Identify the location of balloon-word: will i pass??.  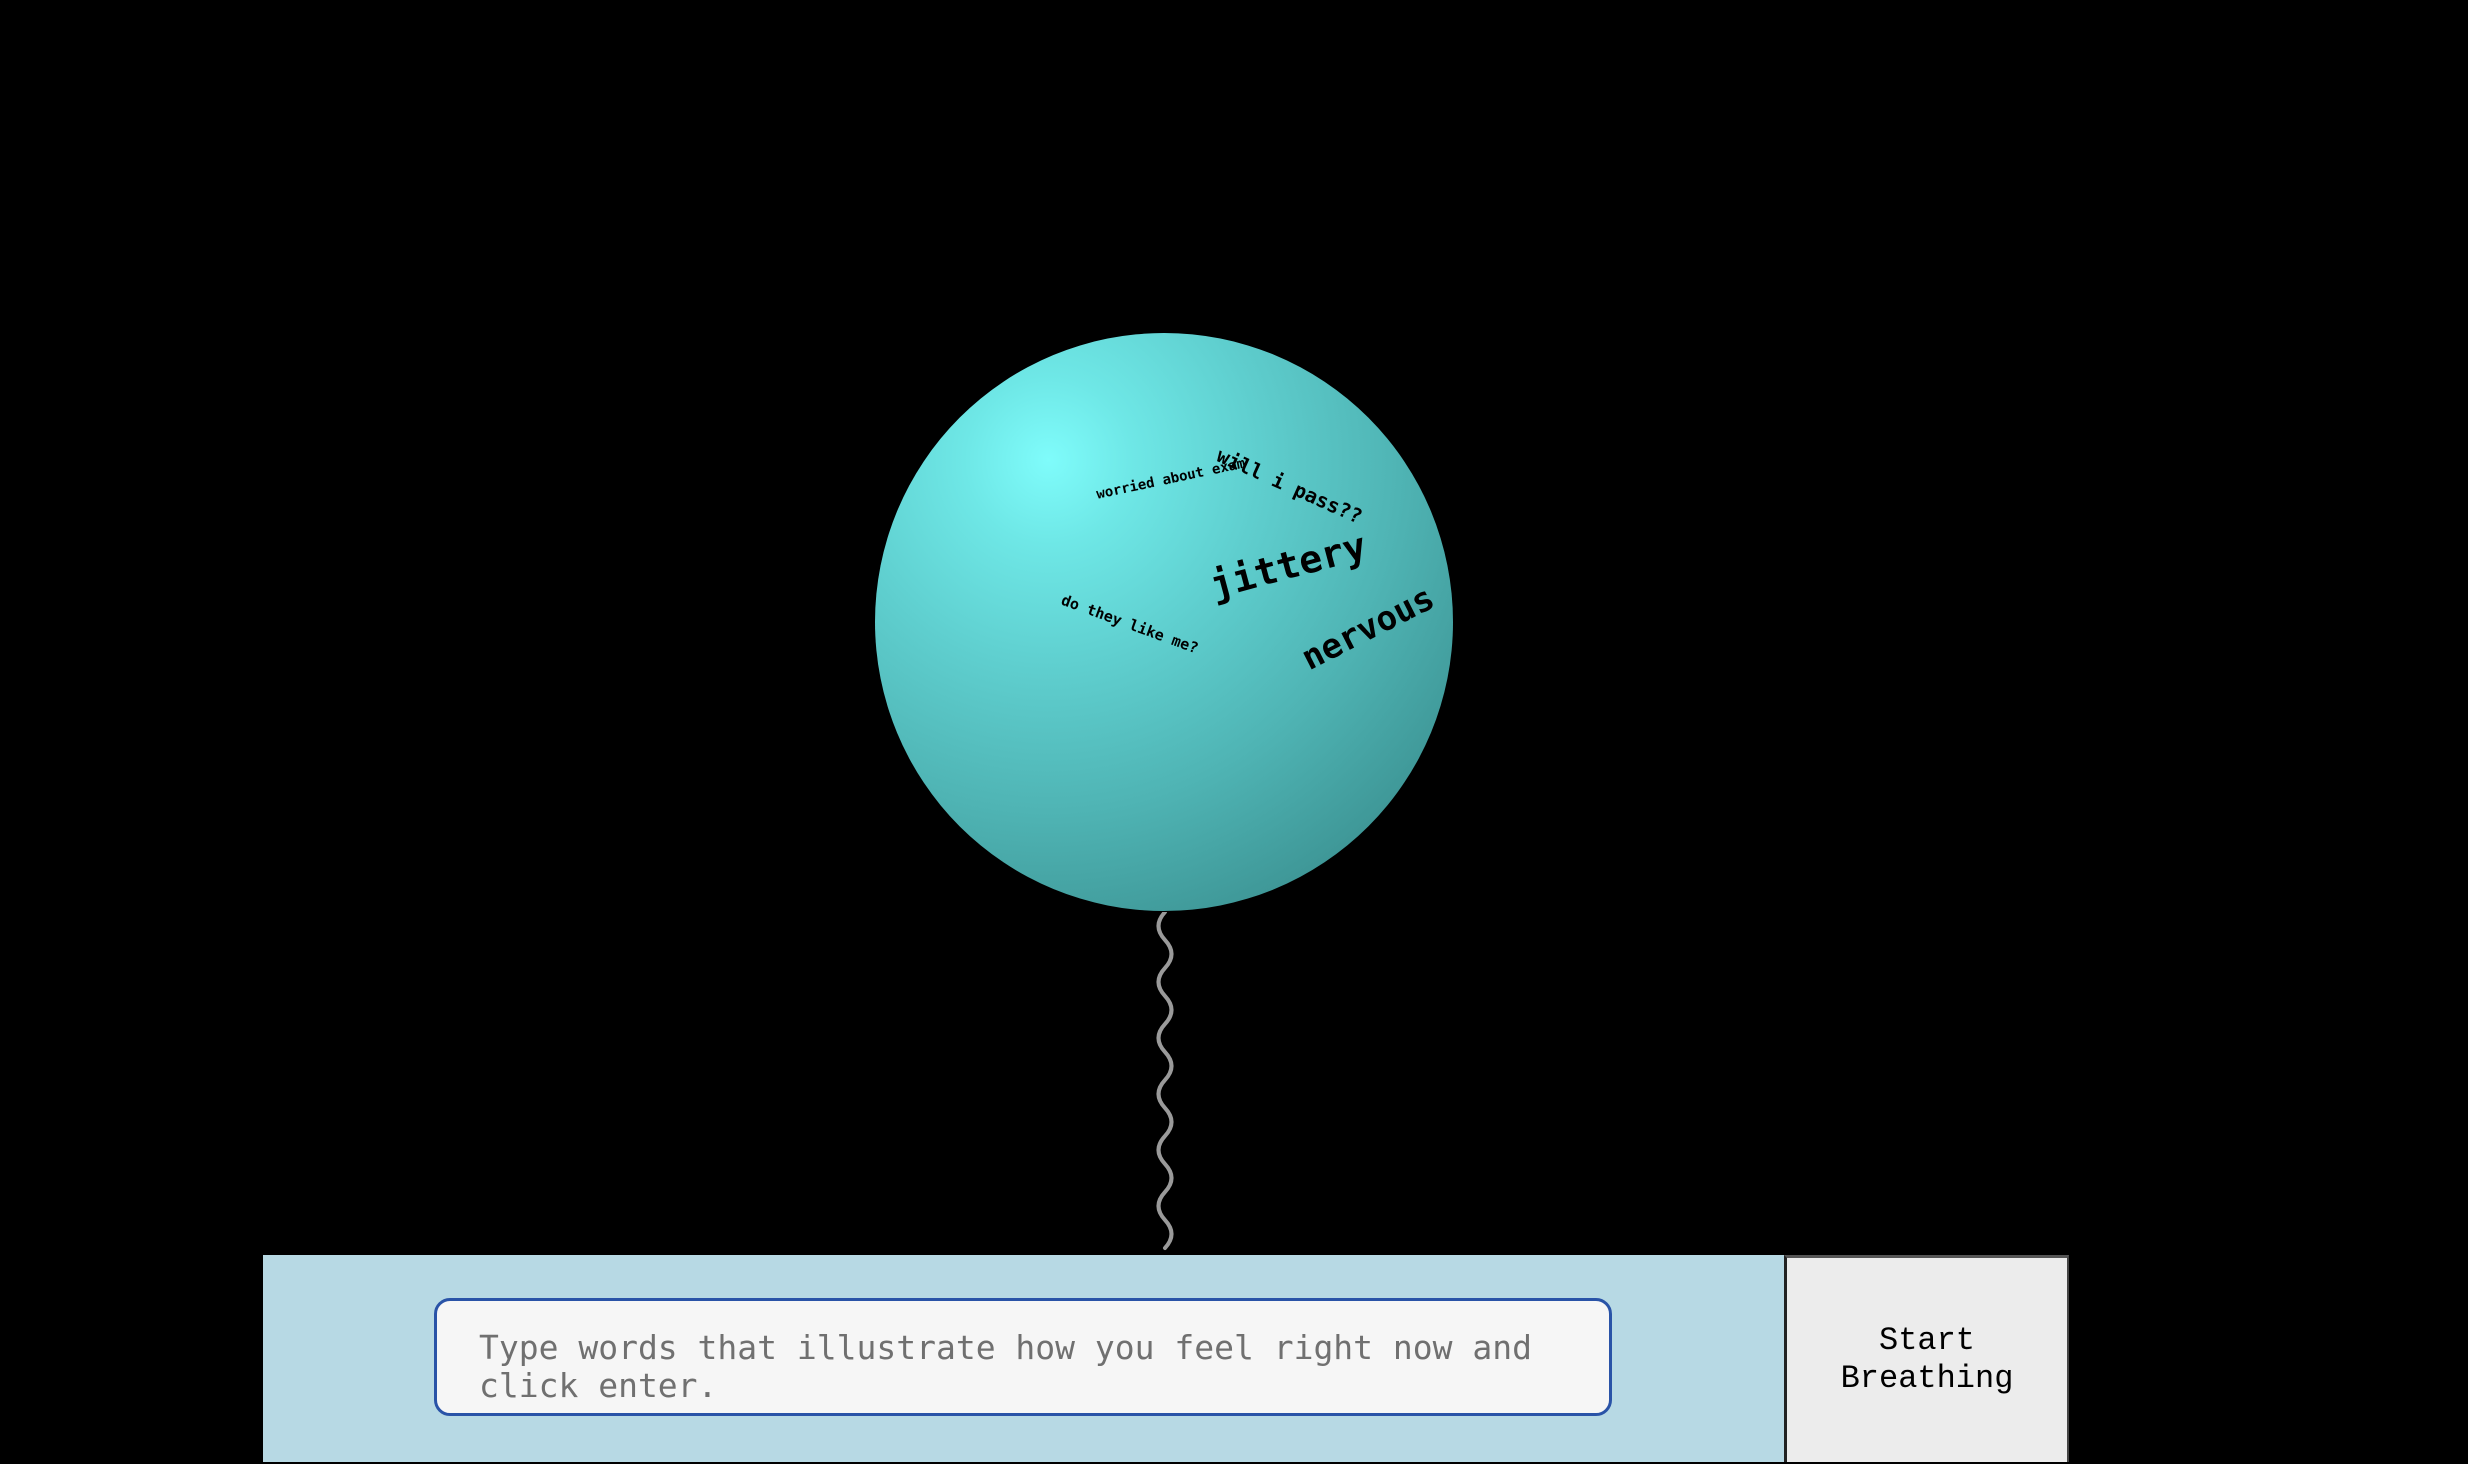
(1290, 486).